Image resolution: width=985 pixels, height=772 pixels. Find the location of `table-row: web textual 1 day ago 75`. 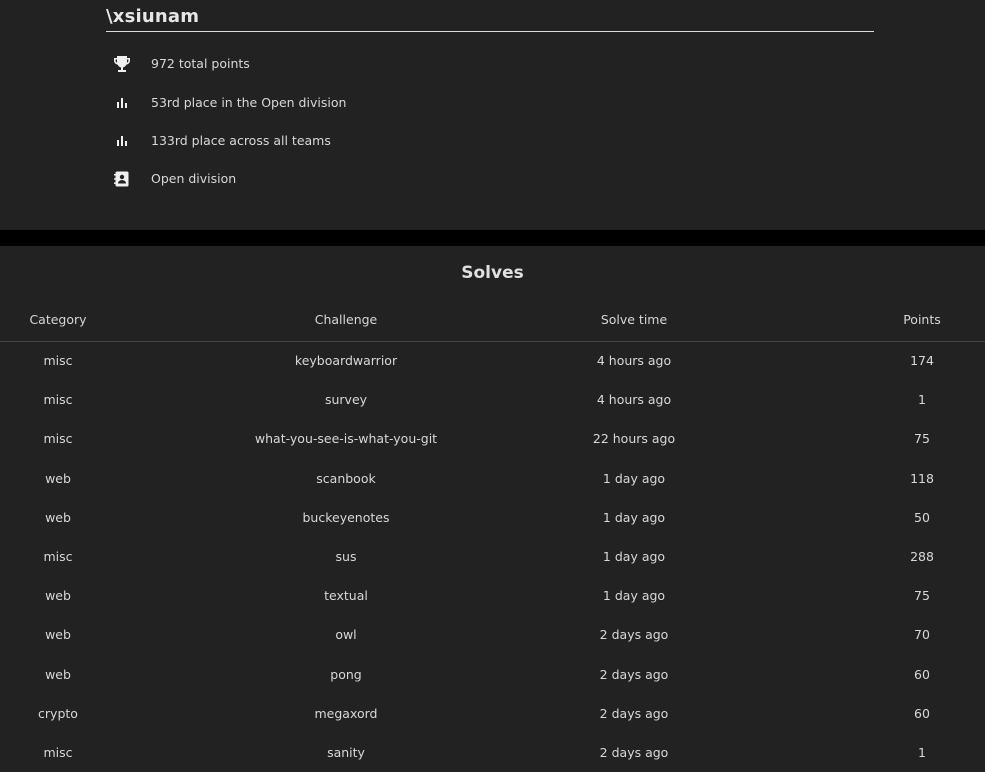

table-row: web textual 1 day ago 75 is located at coordinates (492, 595).